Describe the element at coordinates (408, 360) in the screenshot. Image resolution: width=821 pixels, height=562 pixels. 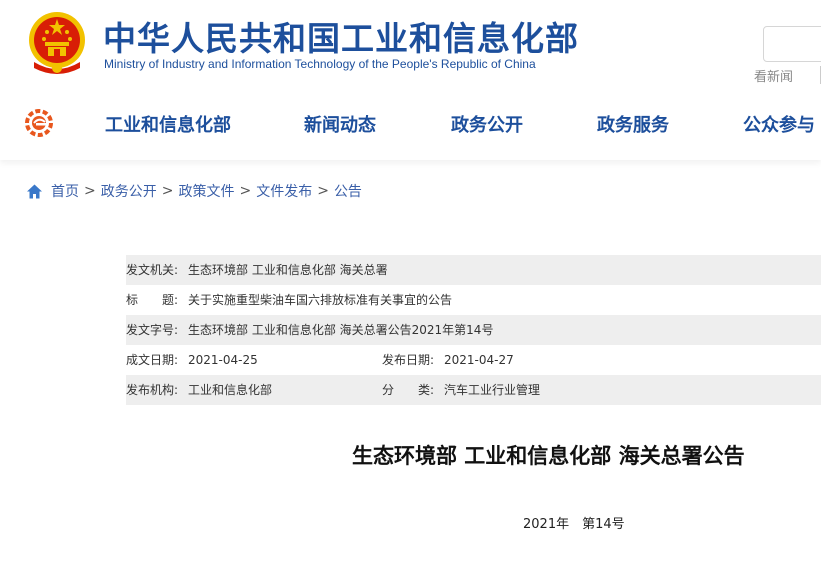
I see `published-date-label: 发布日期:` at that location.